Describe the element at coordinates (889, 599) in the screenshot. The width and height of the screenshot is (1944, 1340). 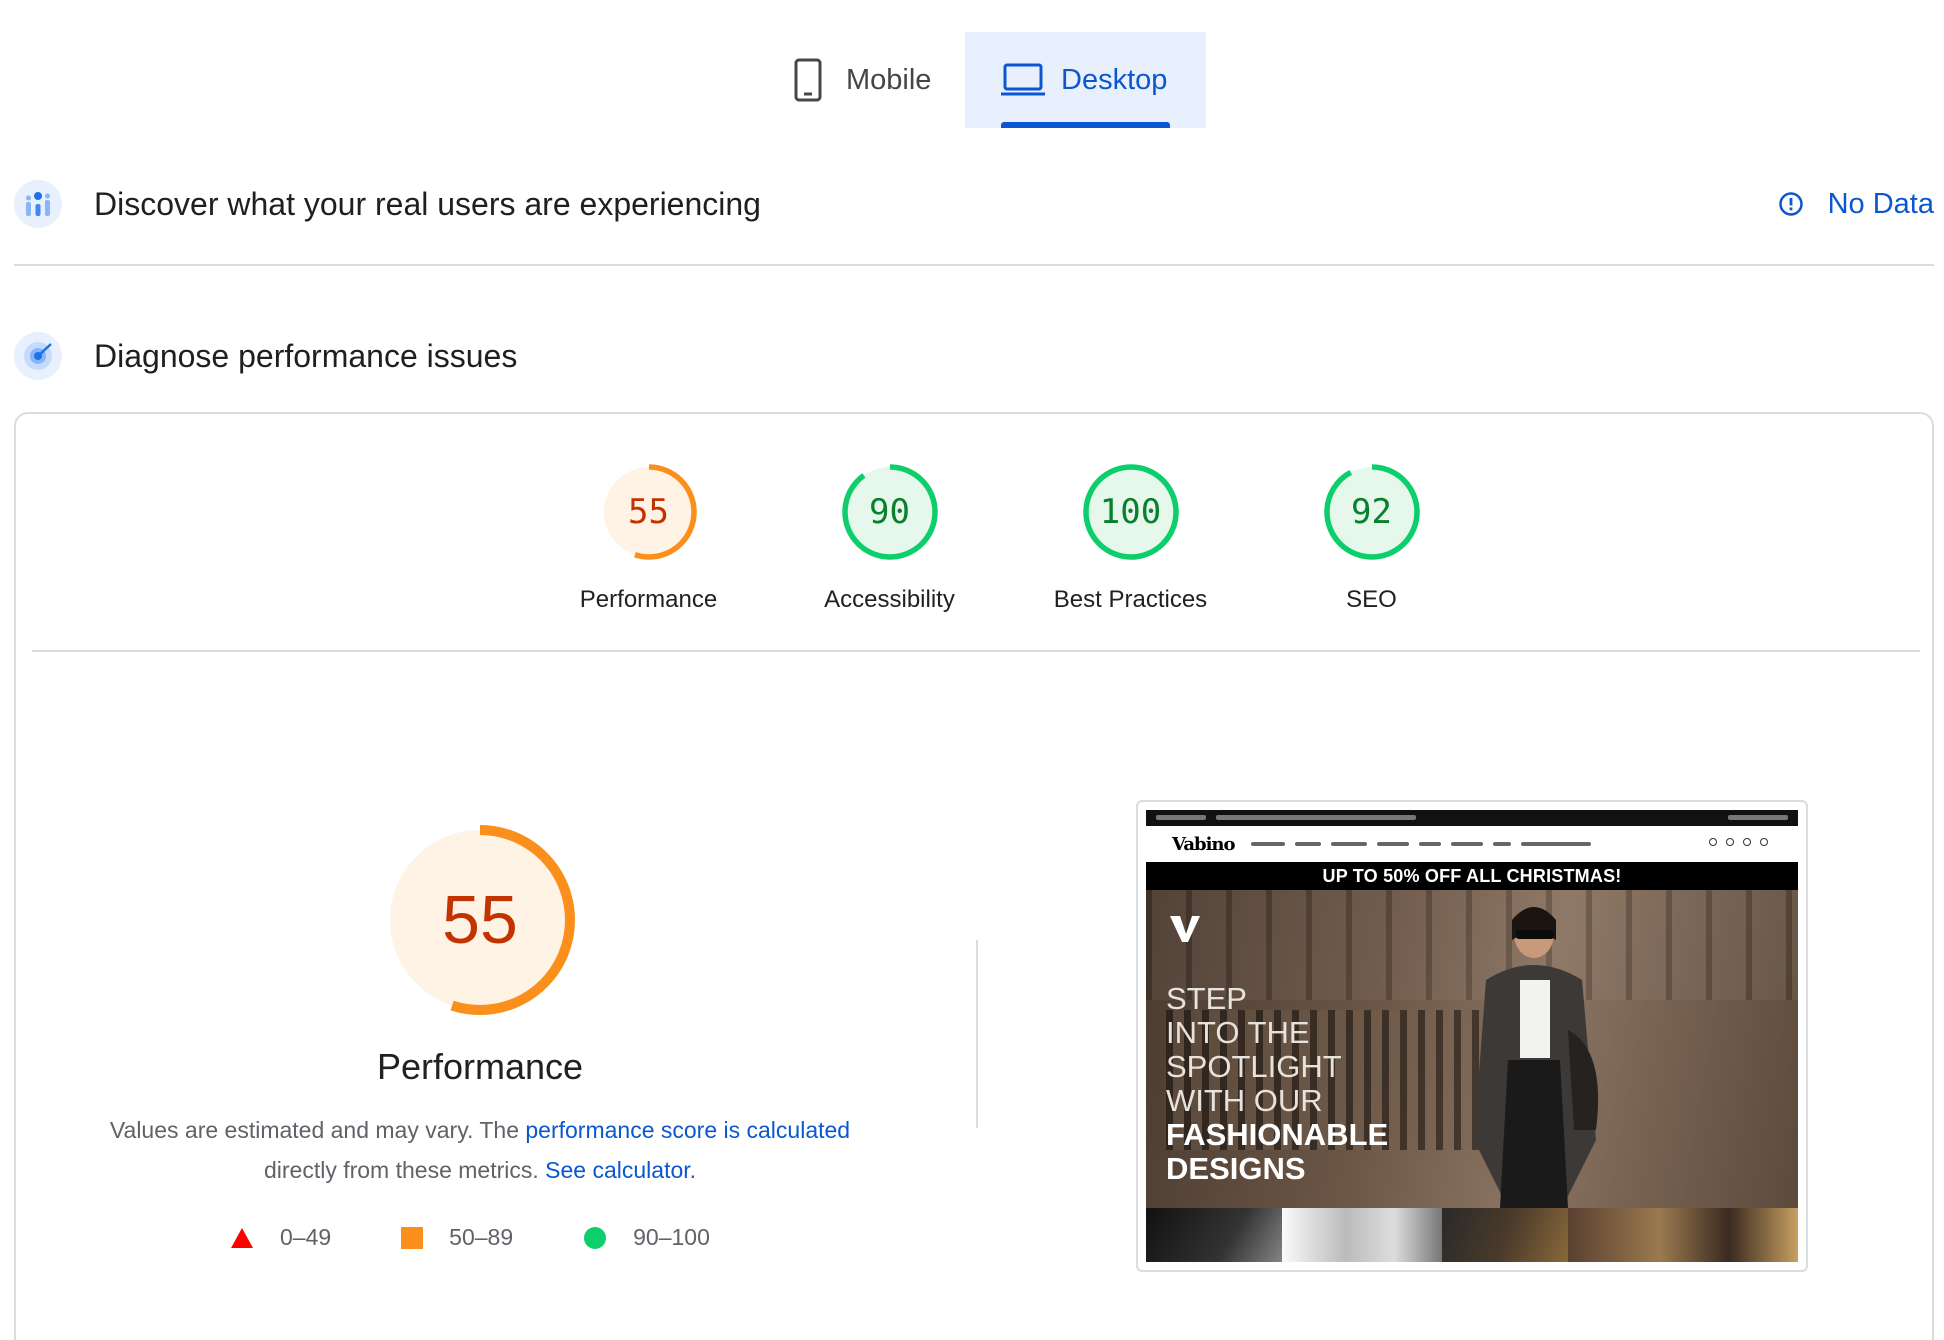
I see `gauge-label: Accessibility` at that location.